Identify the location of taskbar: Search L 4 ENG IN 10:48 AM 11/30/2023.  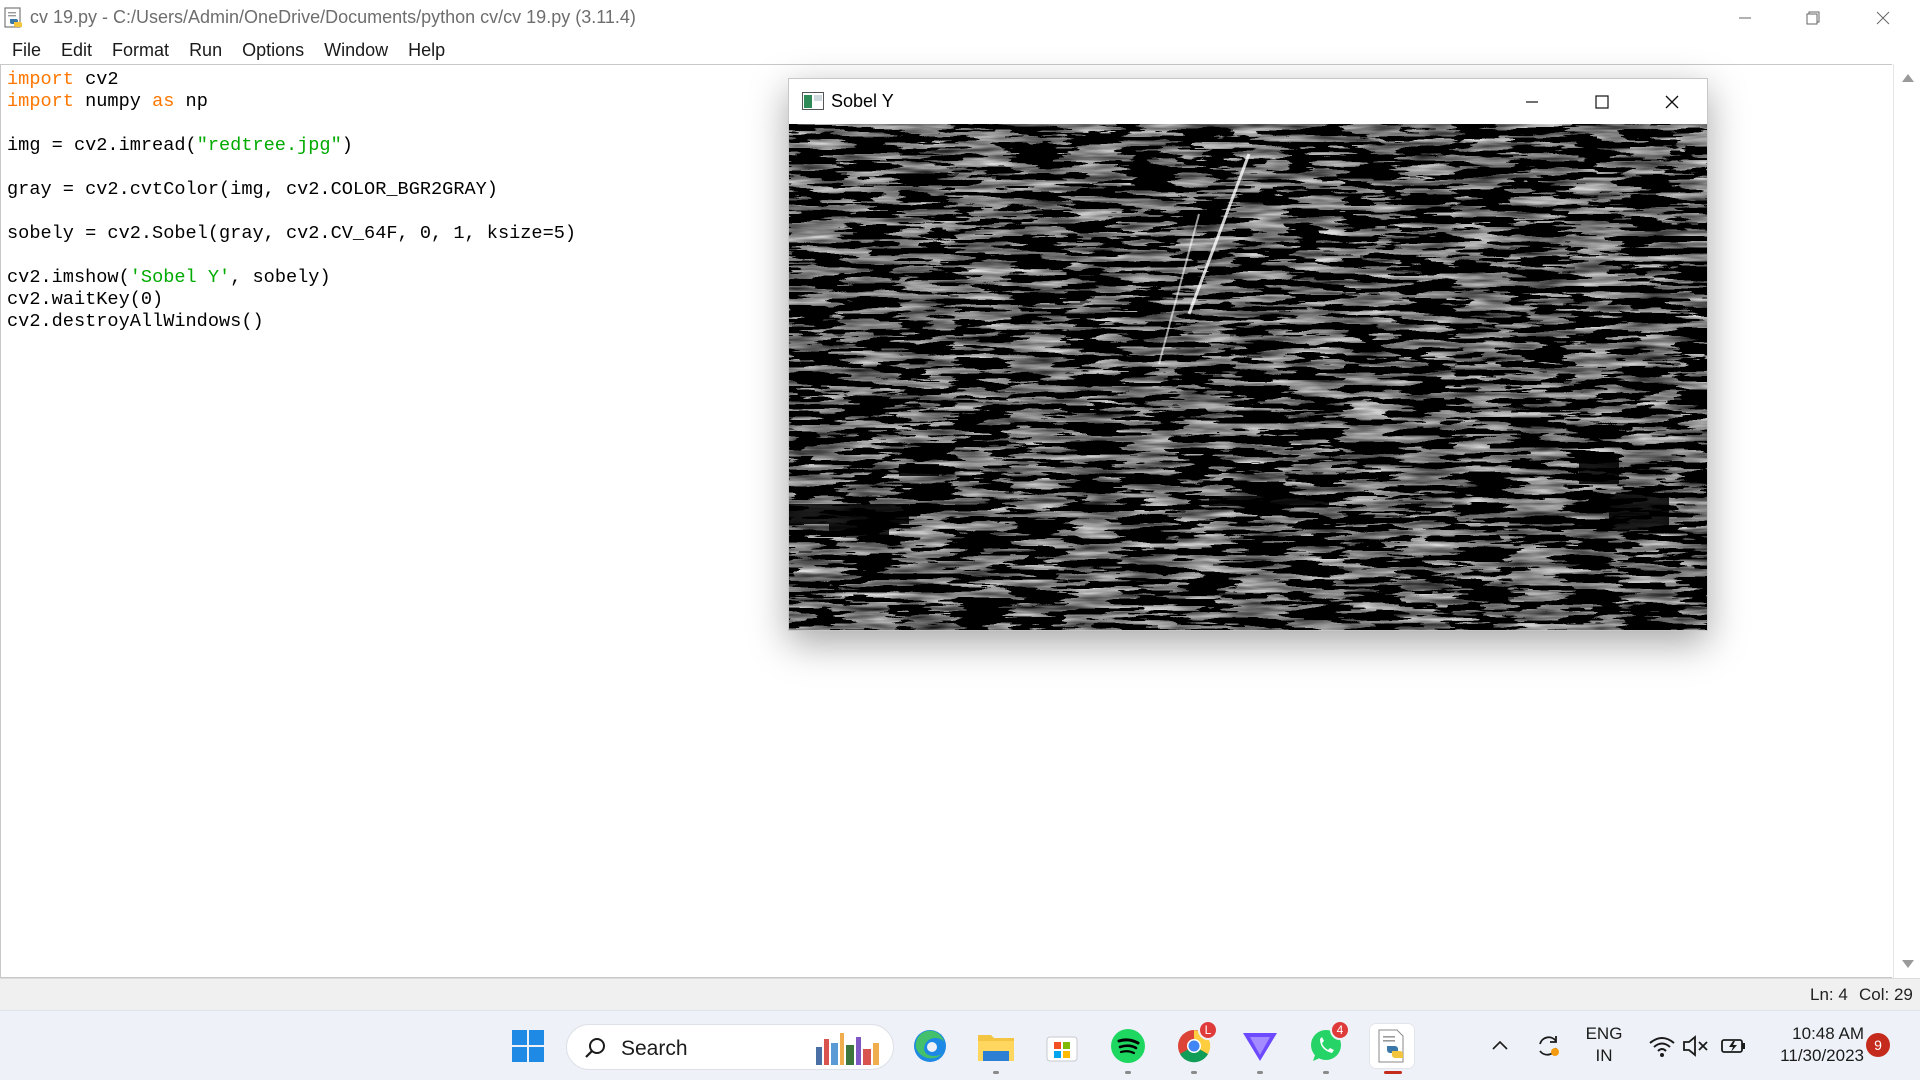
(960, 1045).